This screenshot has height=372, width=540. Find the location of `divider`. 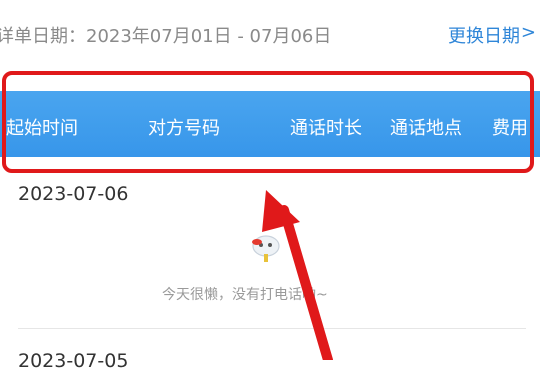

divider is located at coordinates (272, 328).